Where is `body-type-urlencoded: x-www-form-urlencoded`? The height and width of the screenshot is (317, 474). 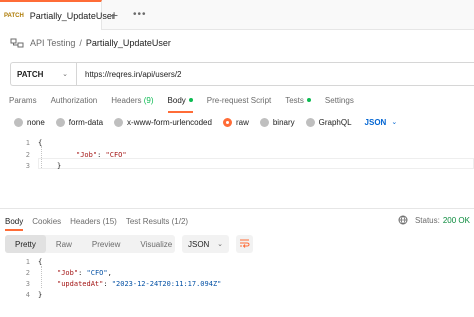
body-type-urlencoded: x-www-form-urlencoded is located at coordinates (163, 122).